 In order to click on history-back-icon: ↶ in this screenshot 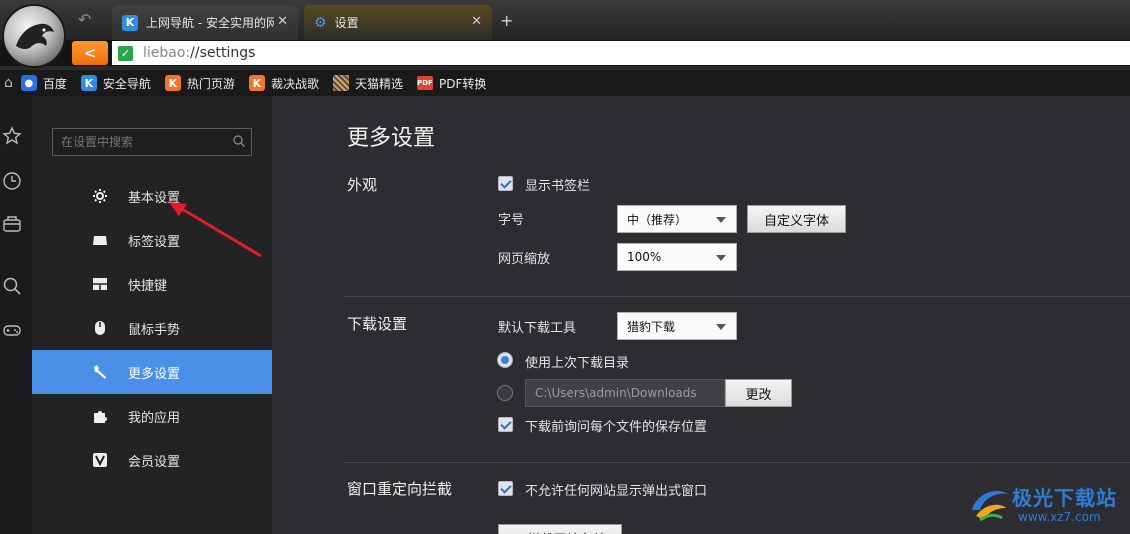, I will do `click(84, 19)`.